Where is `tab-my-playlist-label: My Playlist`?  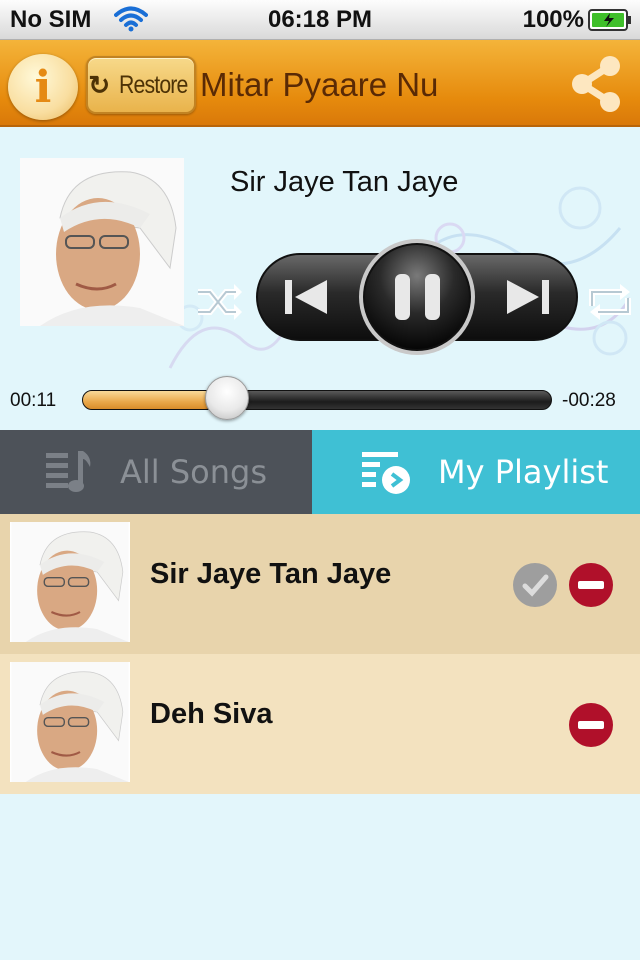 tab-my-playlist-label: My Playlist is located at coordinates (523, 472).